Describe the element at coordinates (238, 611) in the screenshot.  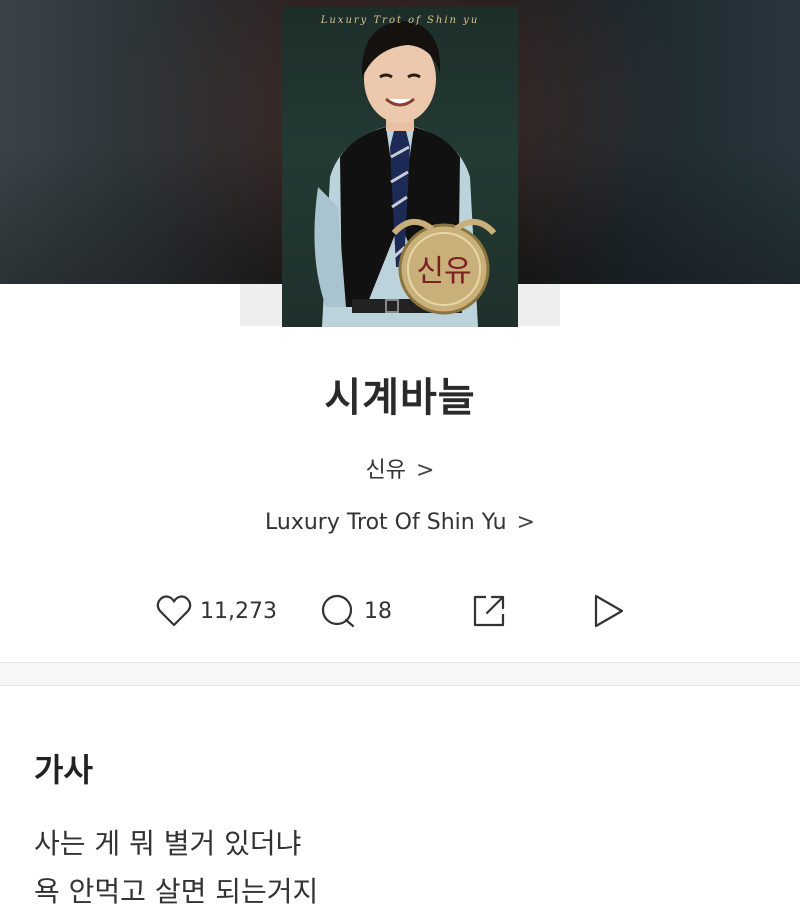
I see `like-count: 11,273` at that location.